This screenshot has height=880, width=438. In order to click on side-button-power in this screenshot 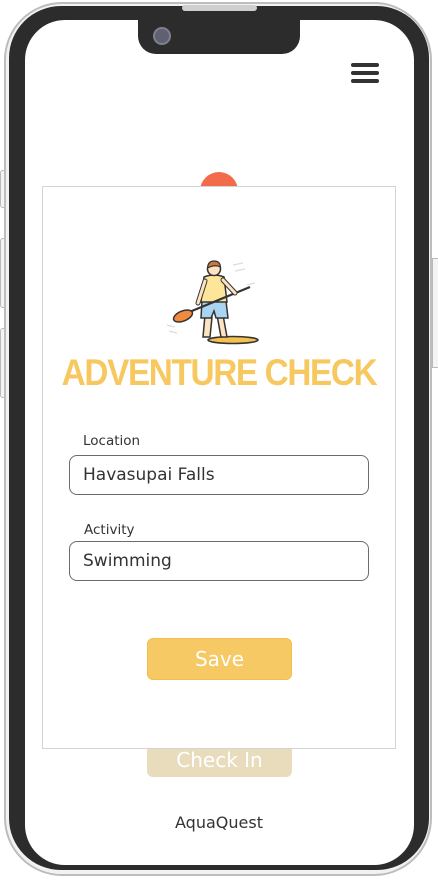, I will do `click(435, 313)`.